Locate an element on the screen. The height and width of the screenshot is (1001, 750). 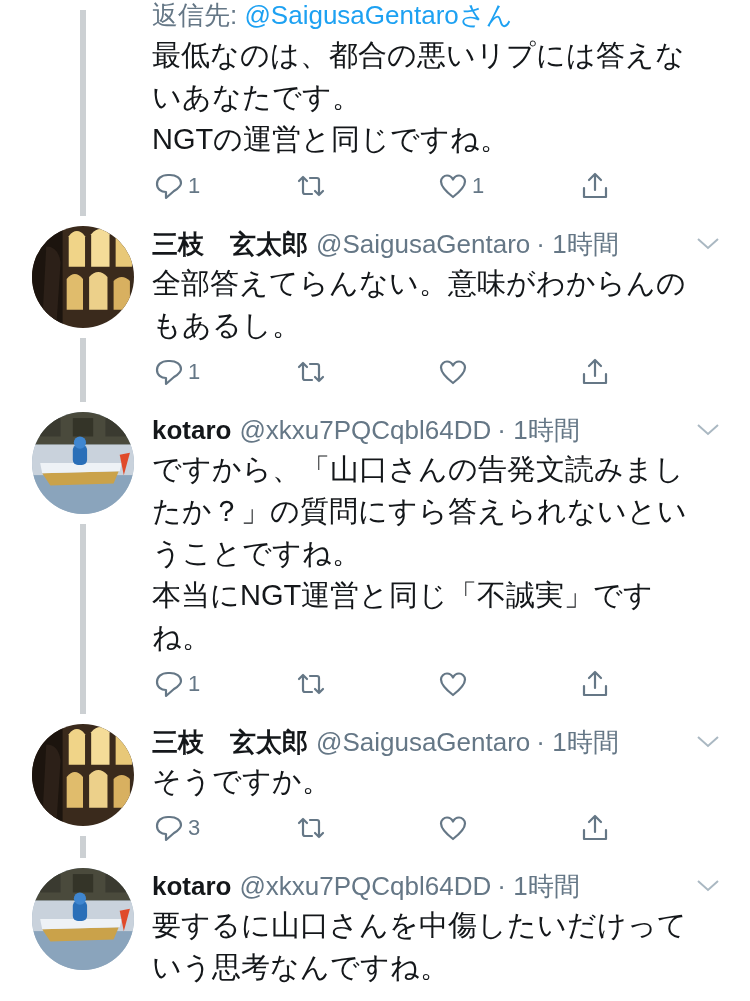
tweet-text: NGTの運営と同じですね。 is located at coordinates (331, 139).